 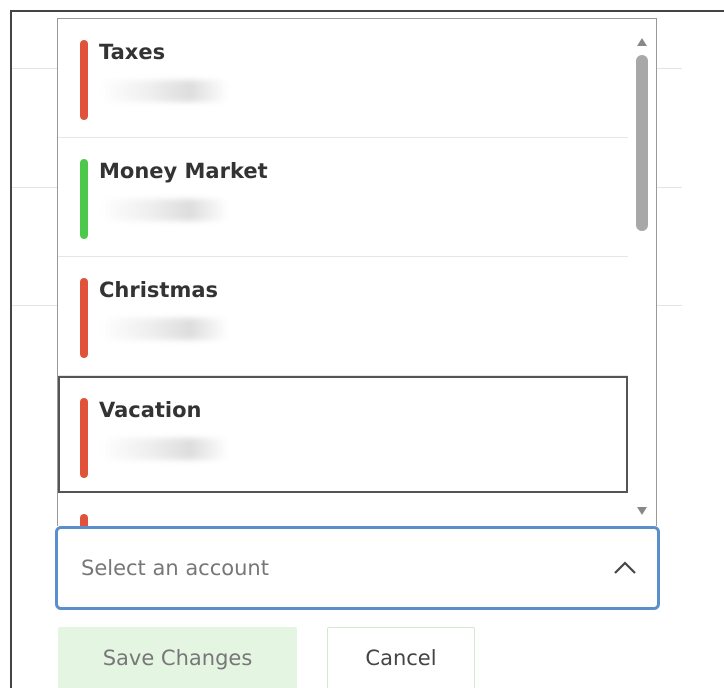 What do you see at coordinates (625, 568) in the screenshot?
I see `chevron-up-icon` at bounding box center [625, 568].